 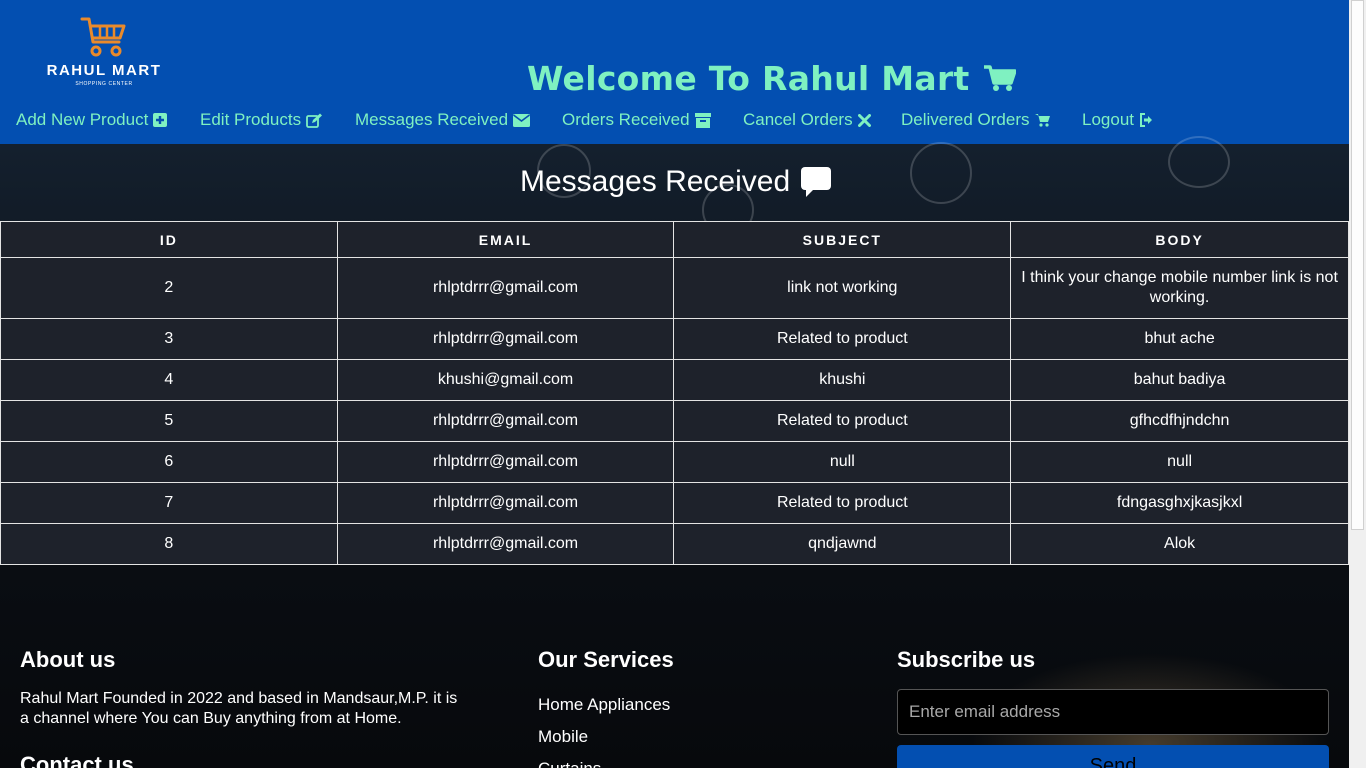 I want to click on subscribe-email-input, so click(x=1113, y=712).